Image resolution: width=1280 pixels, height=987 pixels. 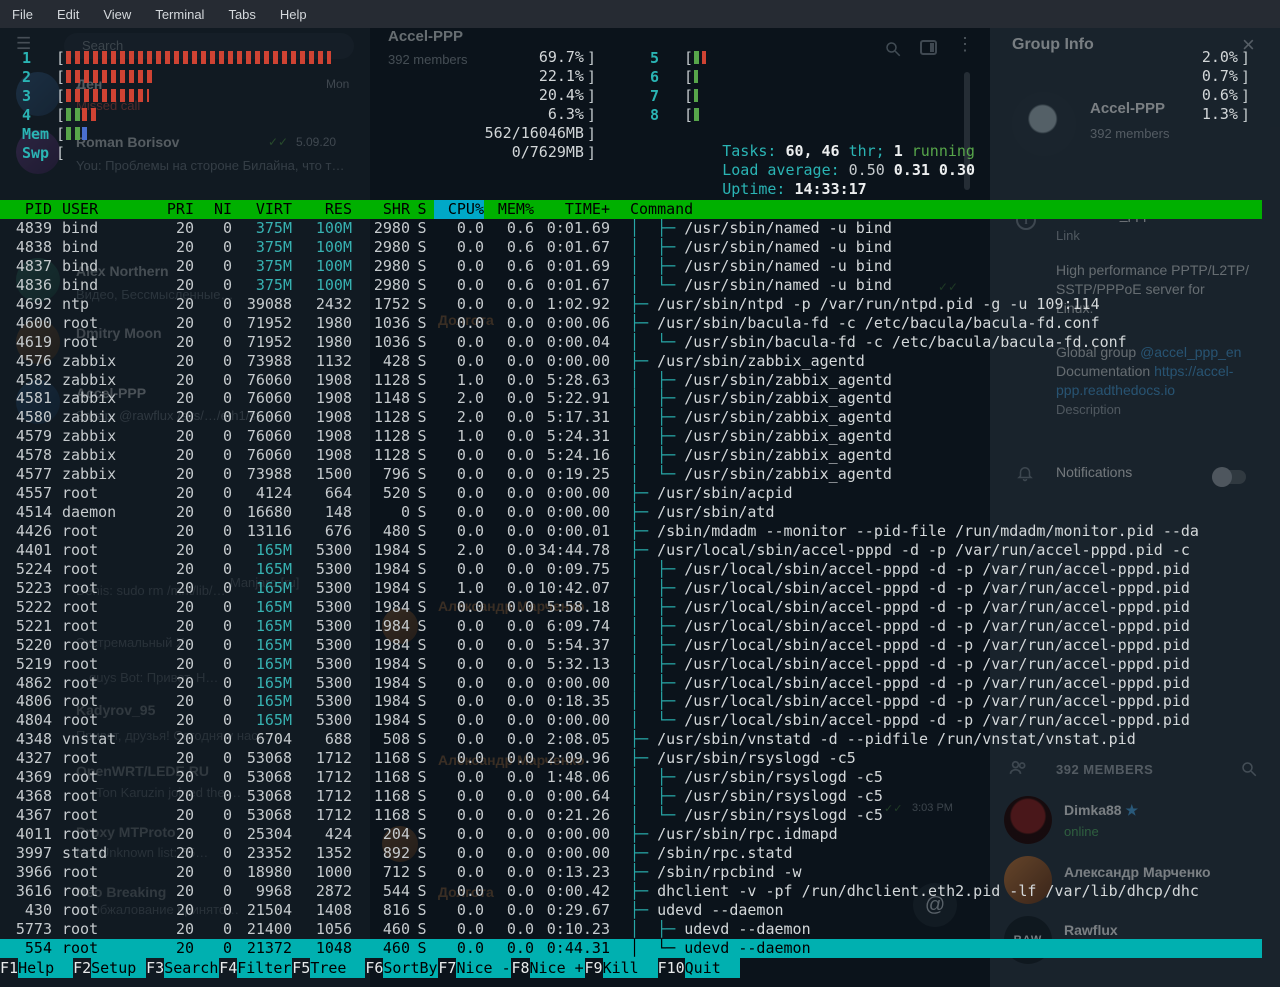 What do you see at coordinates (754, 189) in the screenshot?
I see `uptime-label: Uptime:` at bounding box center [754, 189].